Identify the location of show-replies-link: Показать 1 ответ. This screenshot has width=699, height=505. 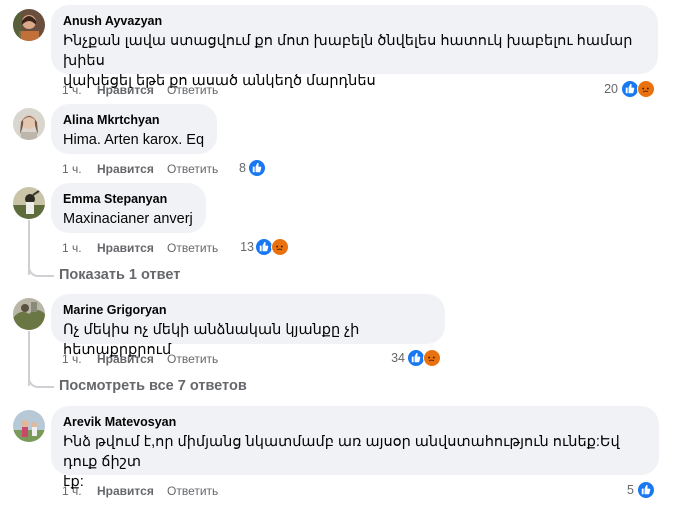
(119, 275).